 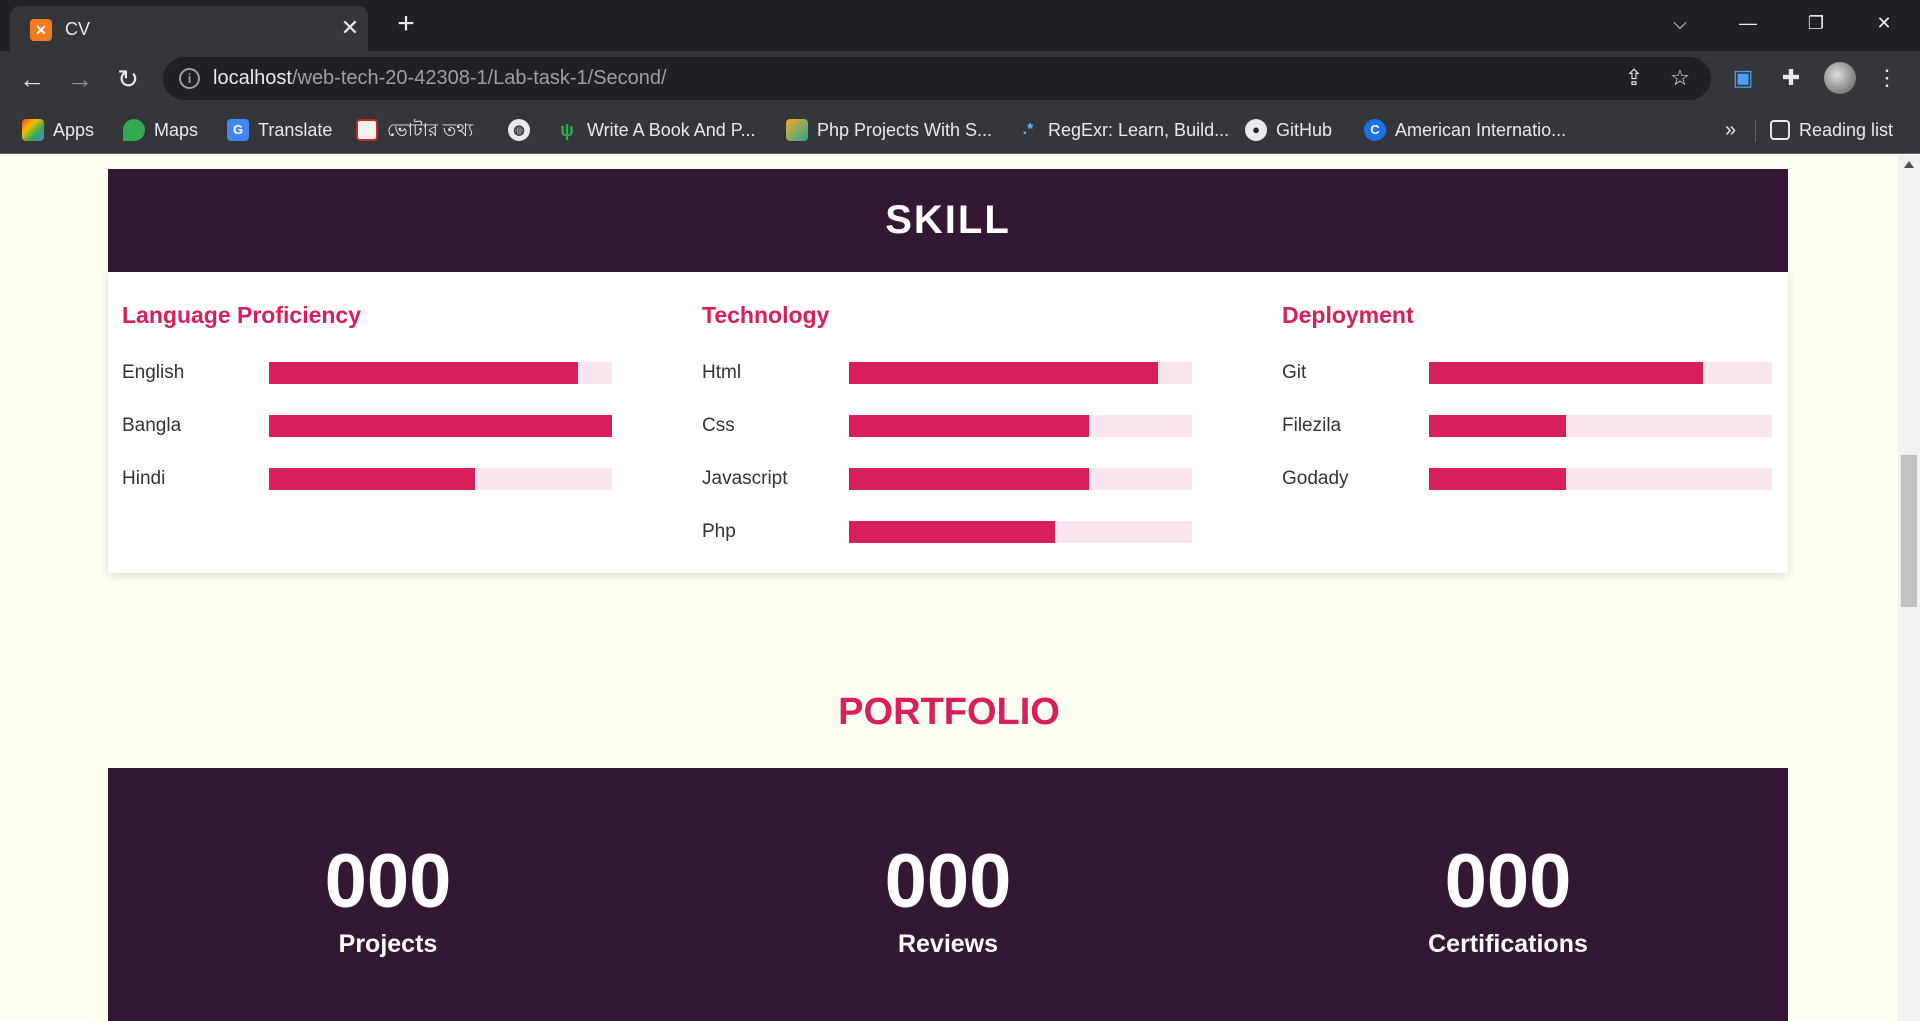 I want to click on skill-title: SKILL, so click(x=948, y=220).